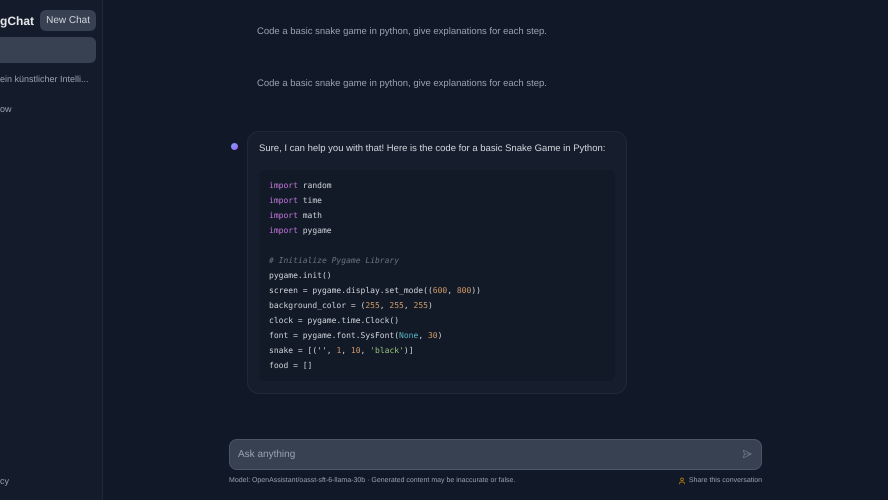 This screenshot has width=888, height=500. I want to click on code-line: snake = [('', 1, 10, 'black')], so click(342, 351).